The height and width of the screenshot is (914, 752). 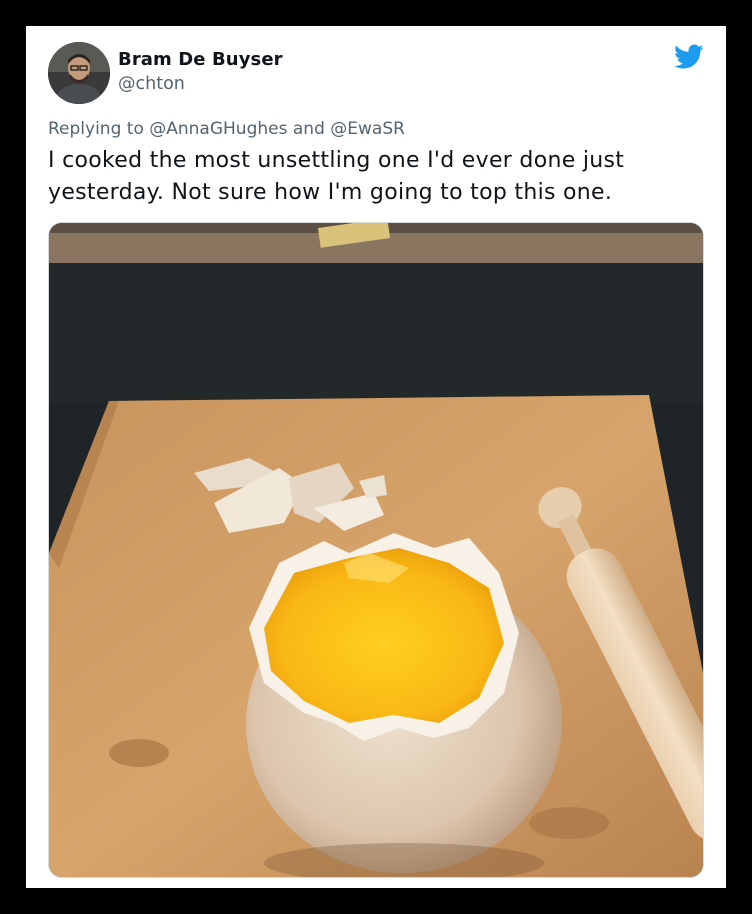 What do you see at coordinates (367, 129) in the screenshot?
I see `mention-link-ewasr: @EwaSR` at bounding box center [367, 129].